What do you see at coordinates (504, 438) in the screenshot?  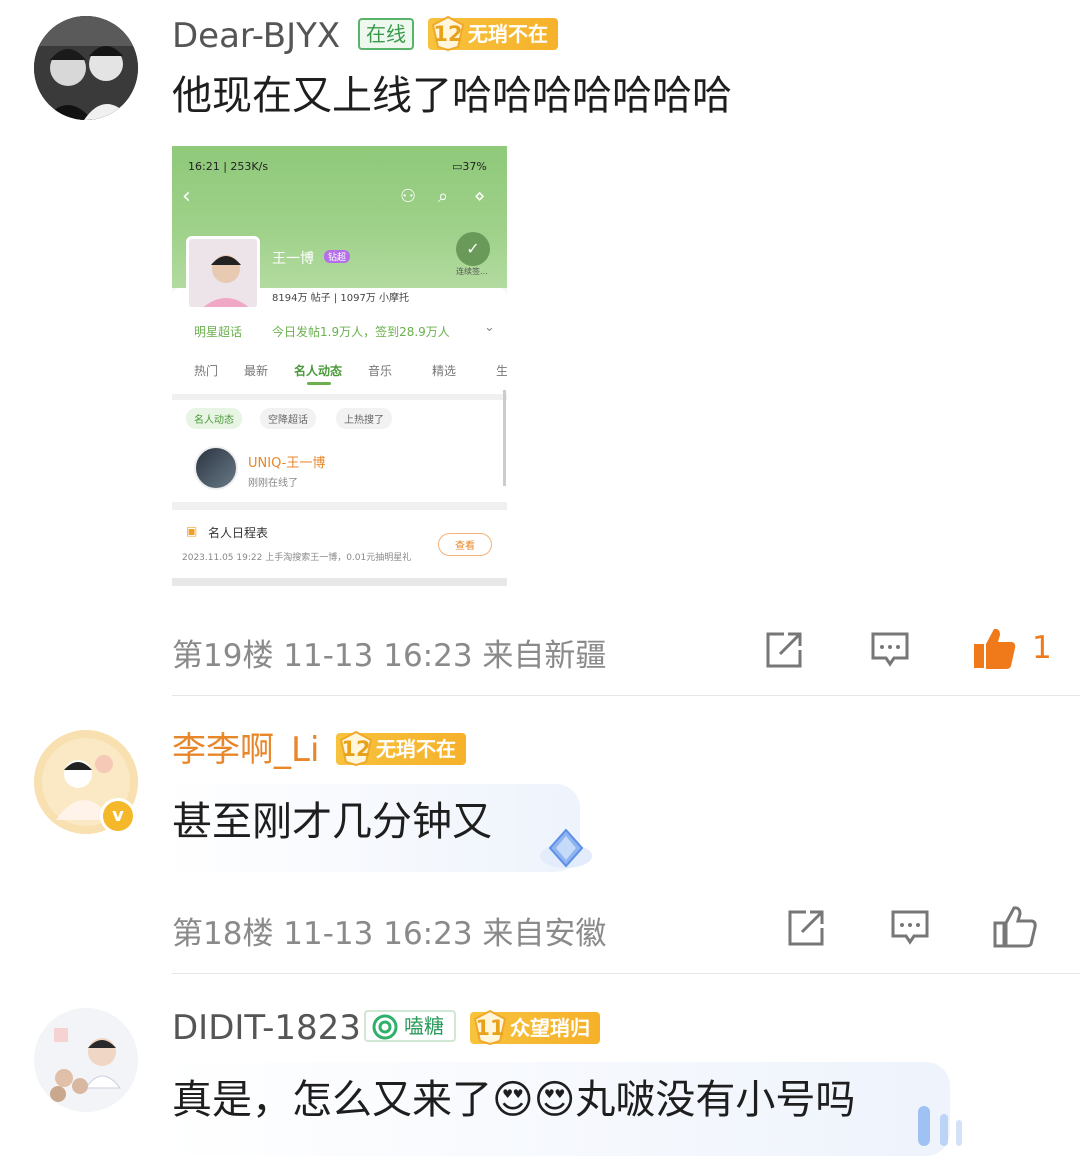 I see `scroll-indicator` at bounding box center [504, 438].